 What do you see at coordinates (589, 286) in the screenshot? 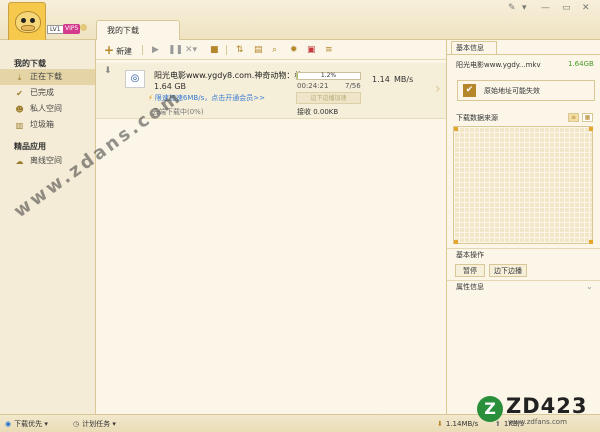
I see `chevron-down-icon: ⌄` at bounding box center [589, 286].